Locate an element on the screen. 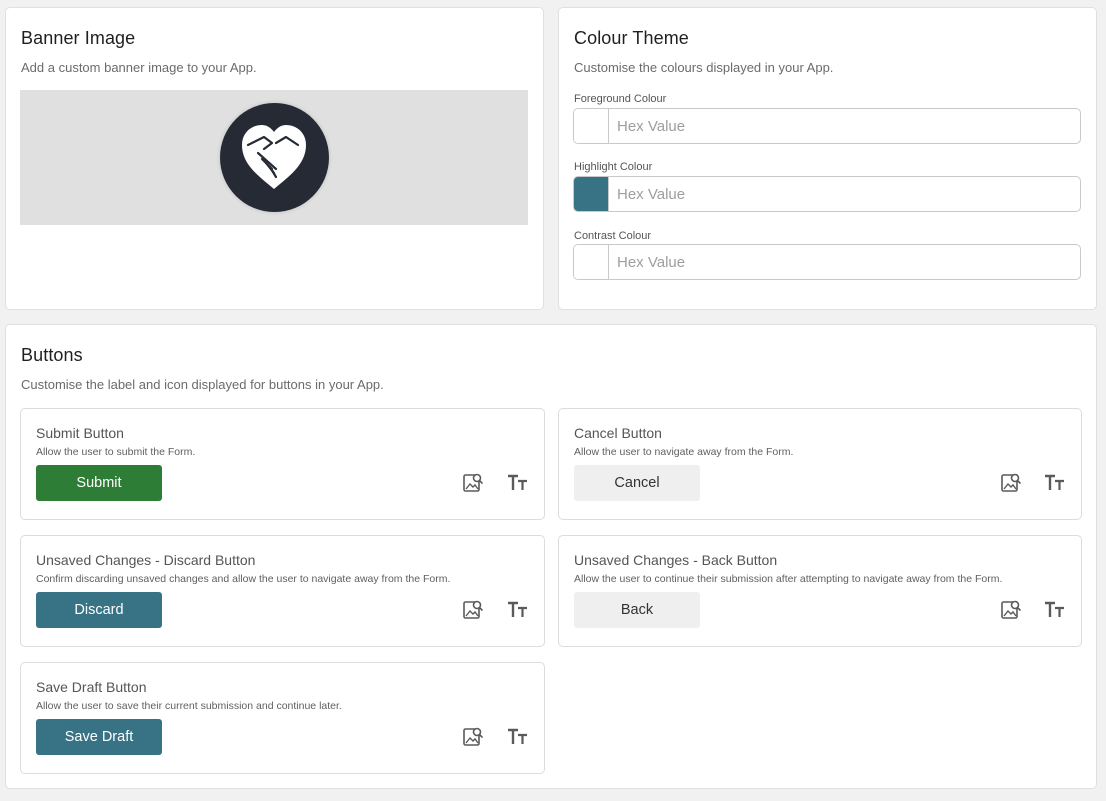  cancel-button-card-title: Cancel Button is located at coordinates (618, 433).